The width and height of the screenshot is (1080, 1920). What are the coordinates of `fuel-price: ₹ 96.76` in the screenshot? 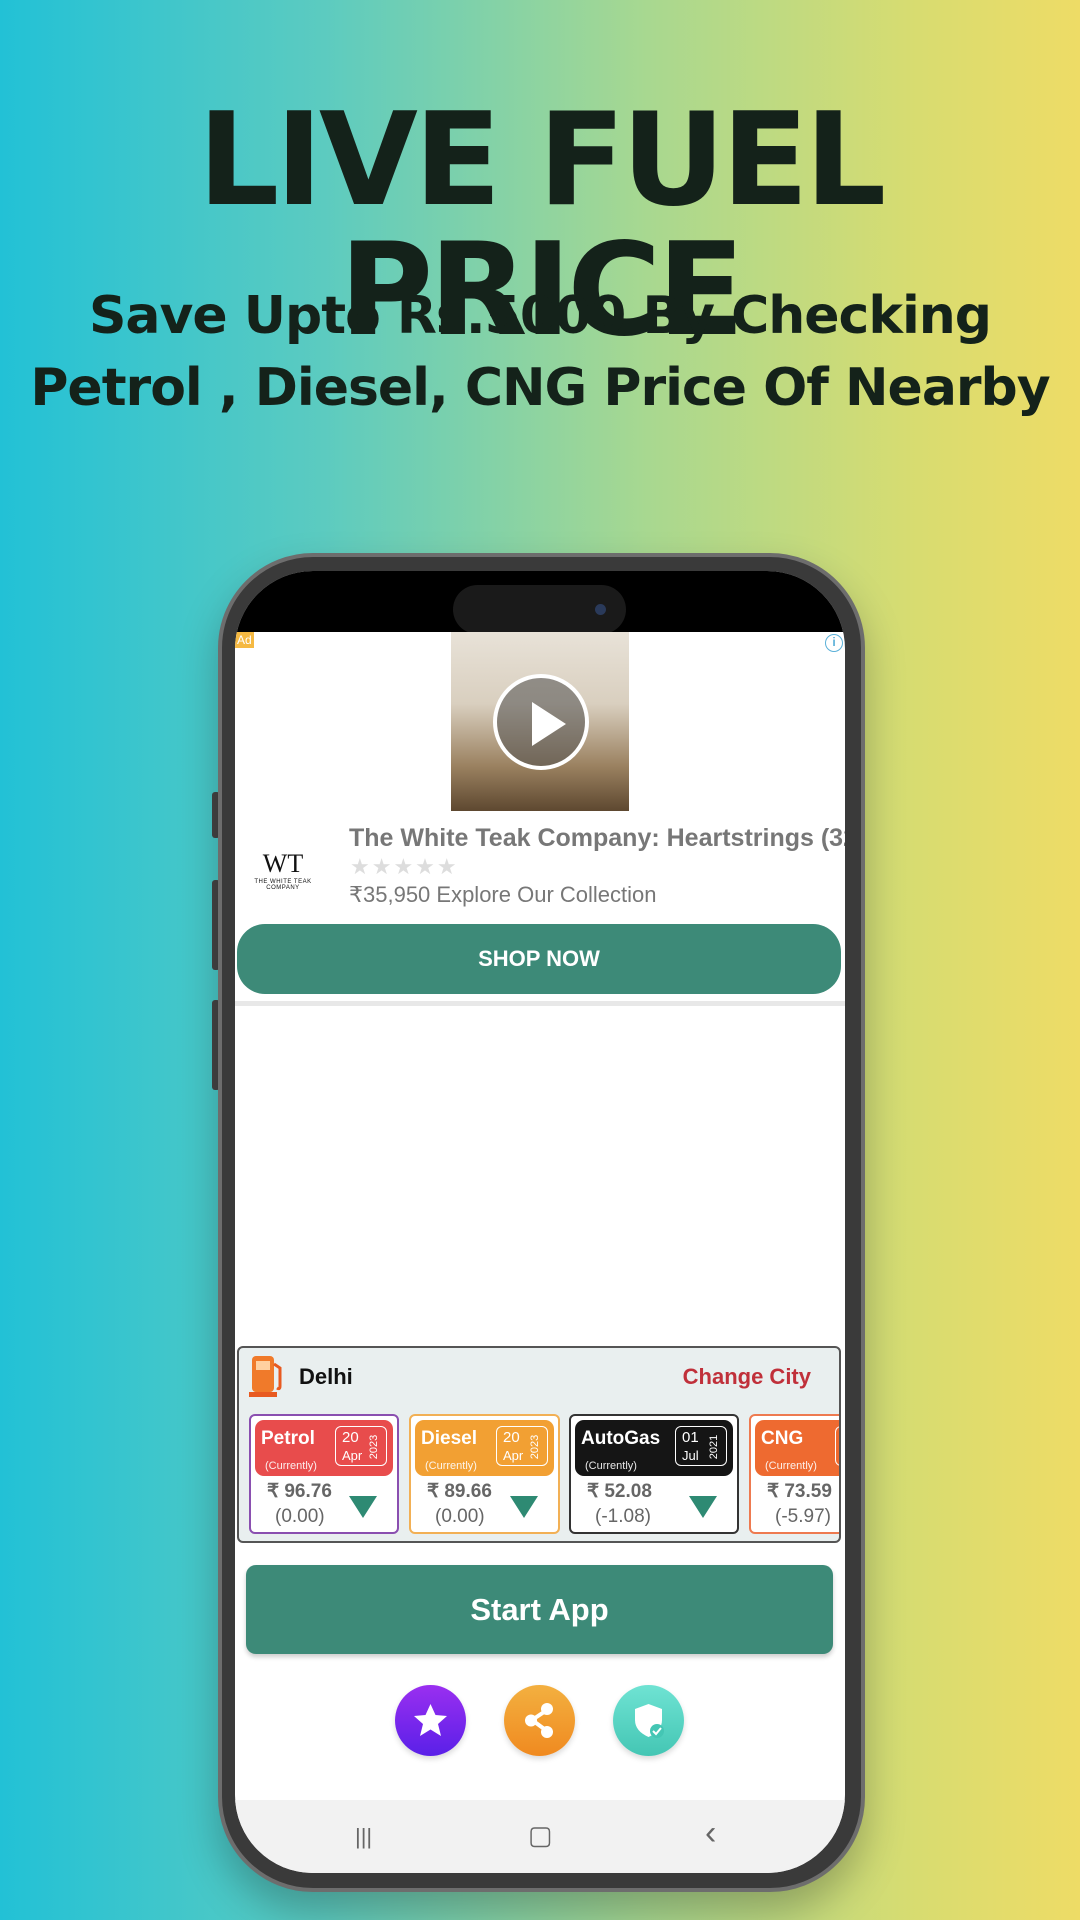 It's located at (299, 1491).